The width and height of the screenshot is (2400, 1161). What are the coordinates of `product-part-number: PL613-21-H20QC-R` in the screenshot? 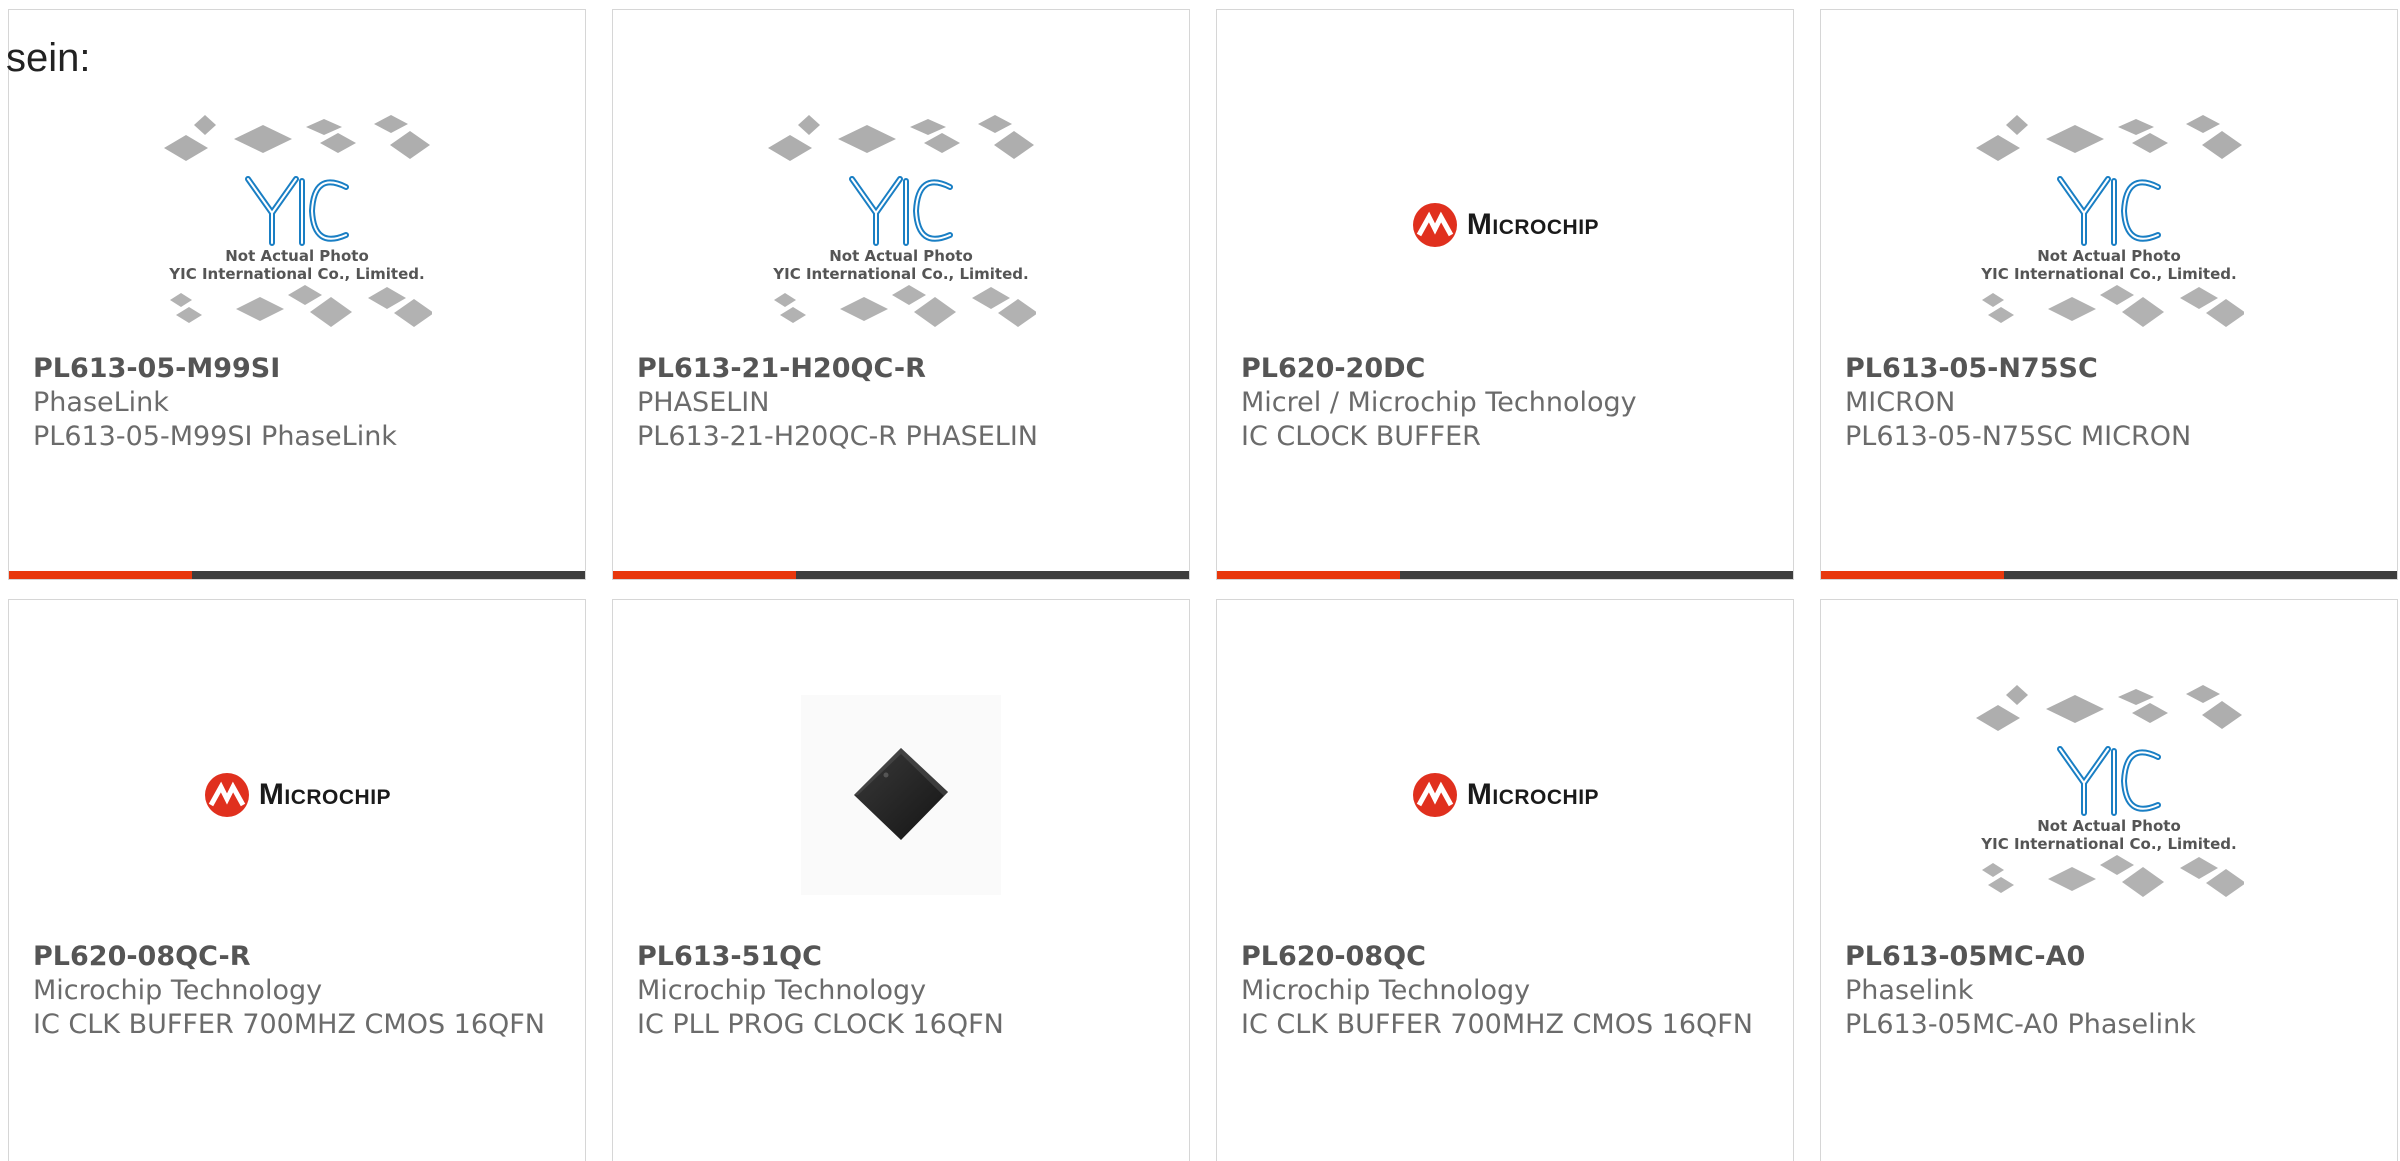 It's located at (903, 369).